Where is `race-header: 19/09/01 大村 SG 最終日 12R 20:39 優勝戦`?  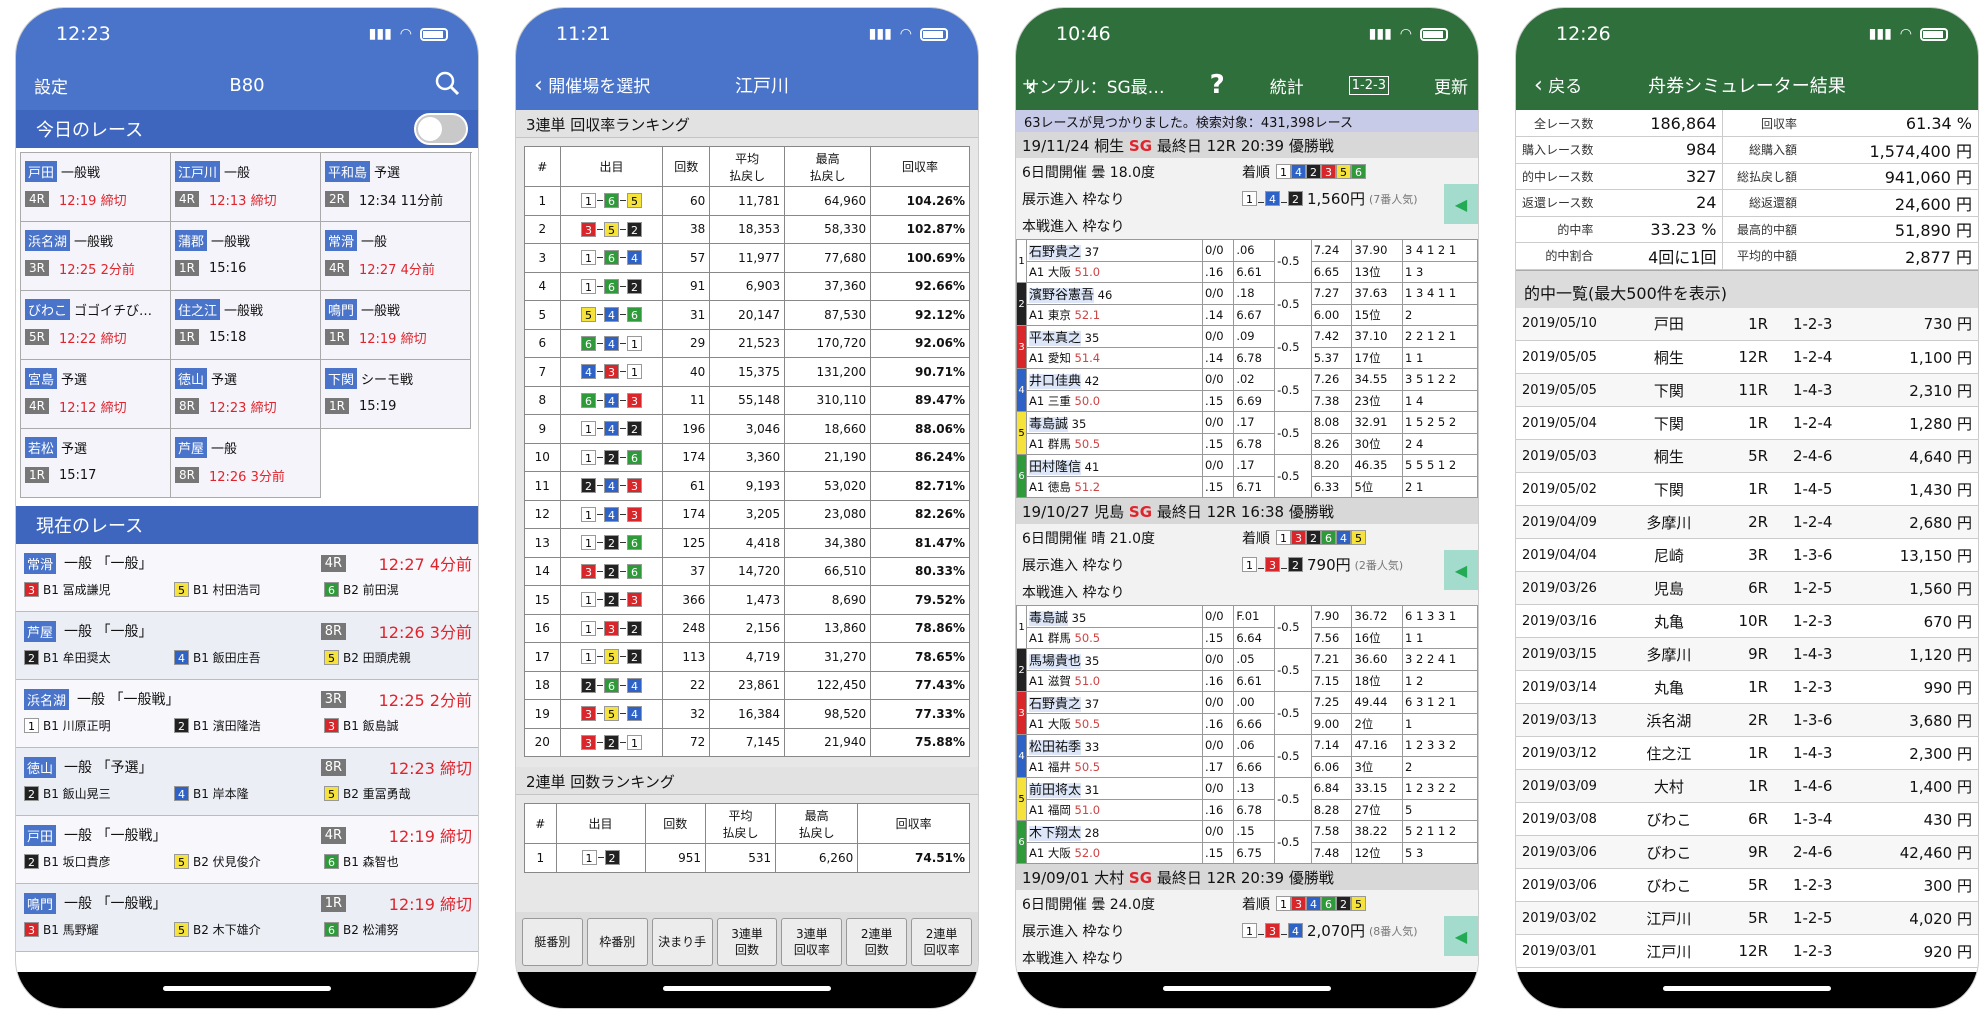 race-header: 19/09/01 大村 SG 最終日 12R 20:39 優勝戦 is located at coordinates (1247, 877).